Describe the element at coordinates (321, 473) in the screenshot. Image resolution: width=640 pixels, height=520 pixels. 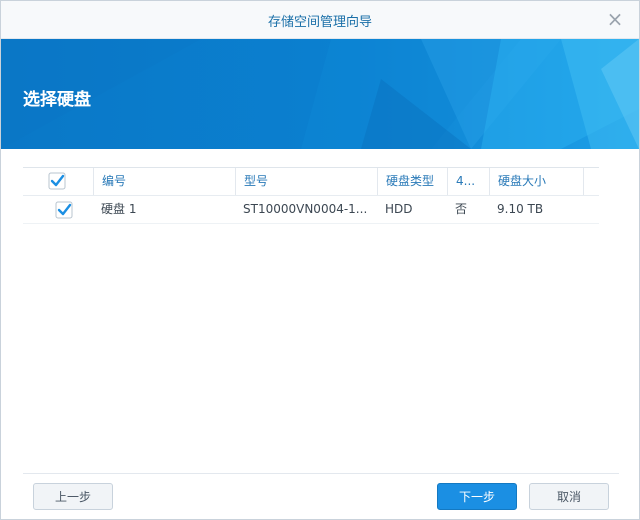
I see `footer-divider` at that location.